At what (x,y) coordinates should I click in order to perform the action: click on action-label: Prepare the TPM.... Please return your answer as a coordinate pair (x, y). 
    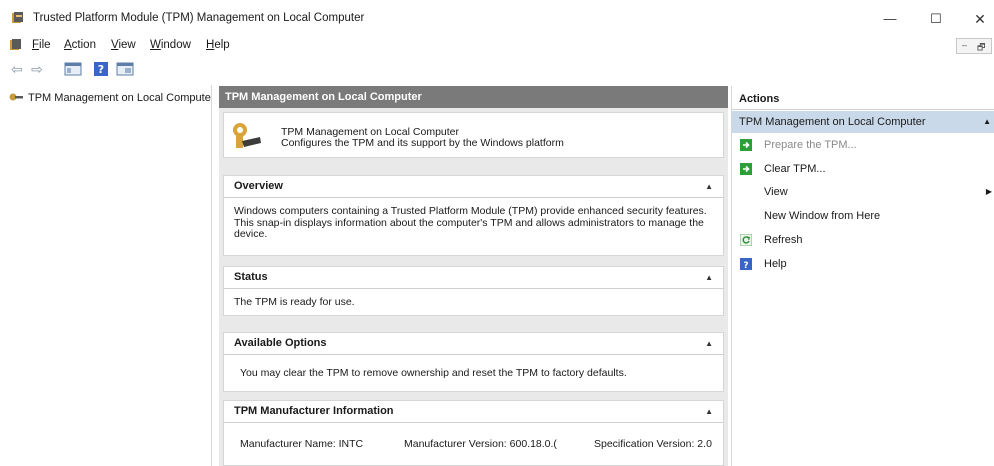
    Looking at the image, I should click on (810, 145).